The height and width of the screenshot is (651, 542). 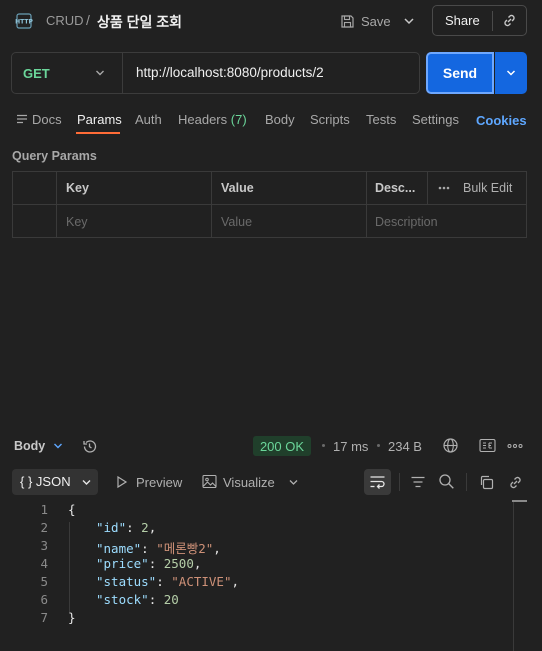 I want to click on copy-icon, so click(x=486, y=482).